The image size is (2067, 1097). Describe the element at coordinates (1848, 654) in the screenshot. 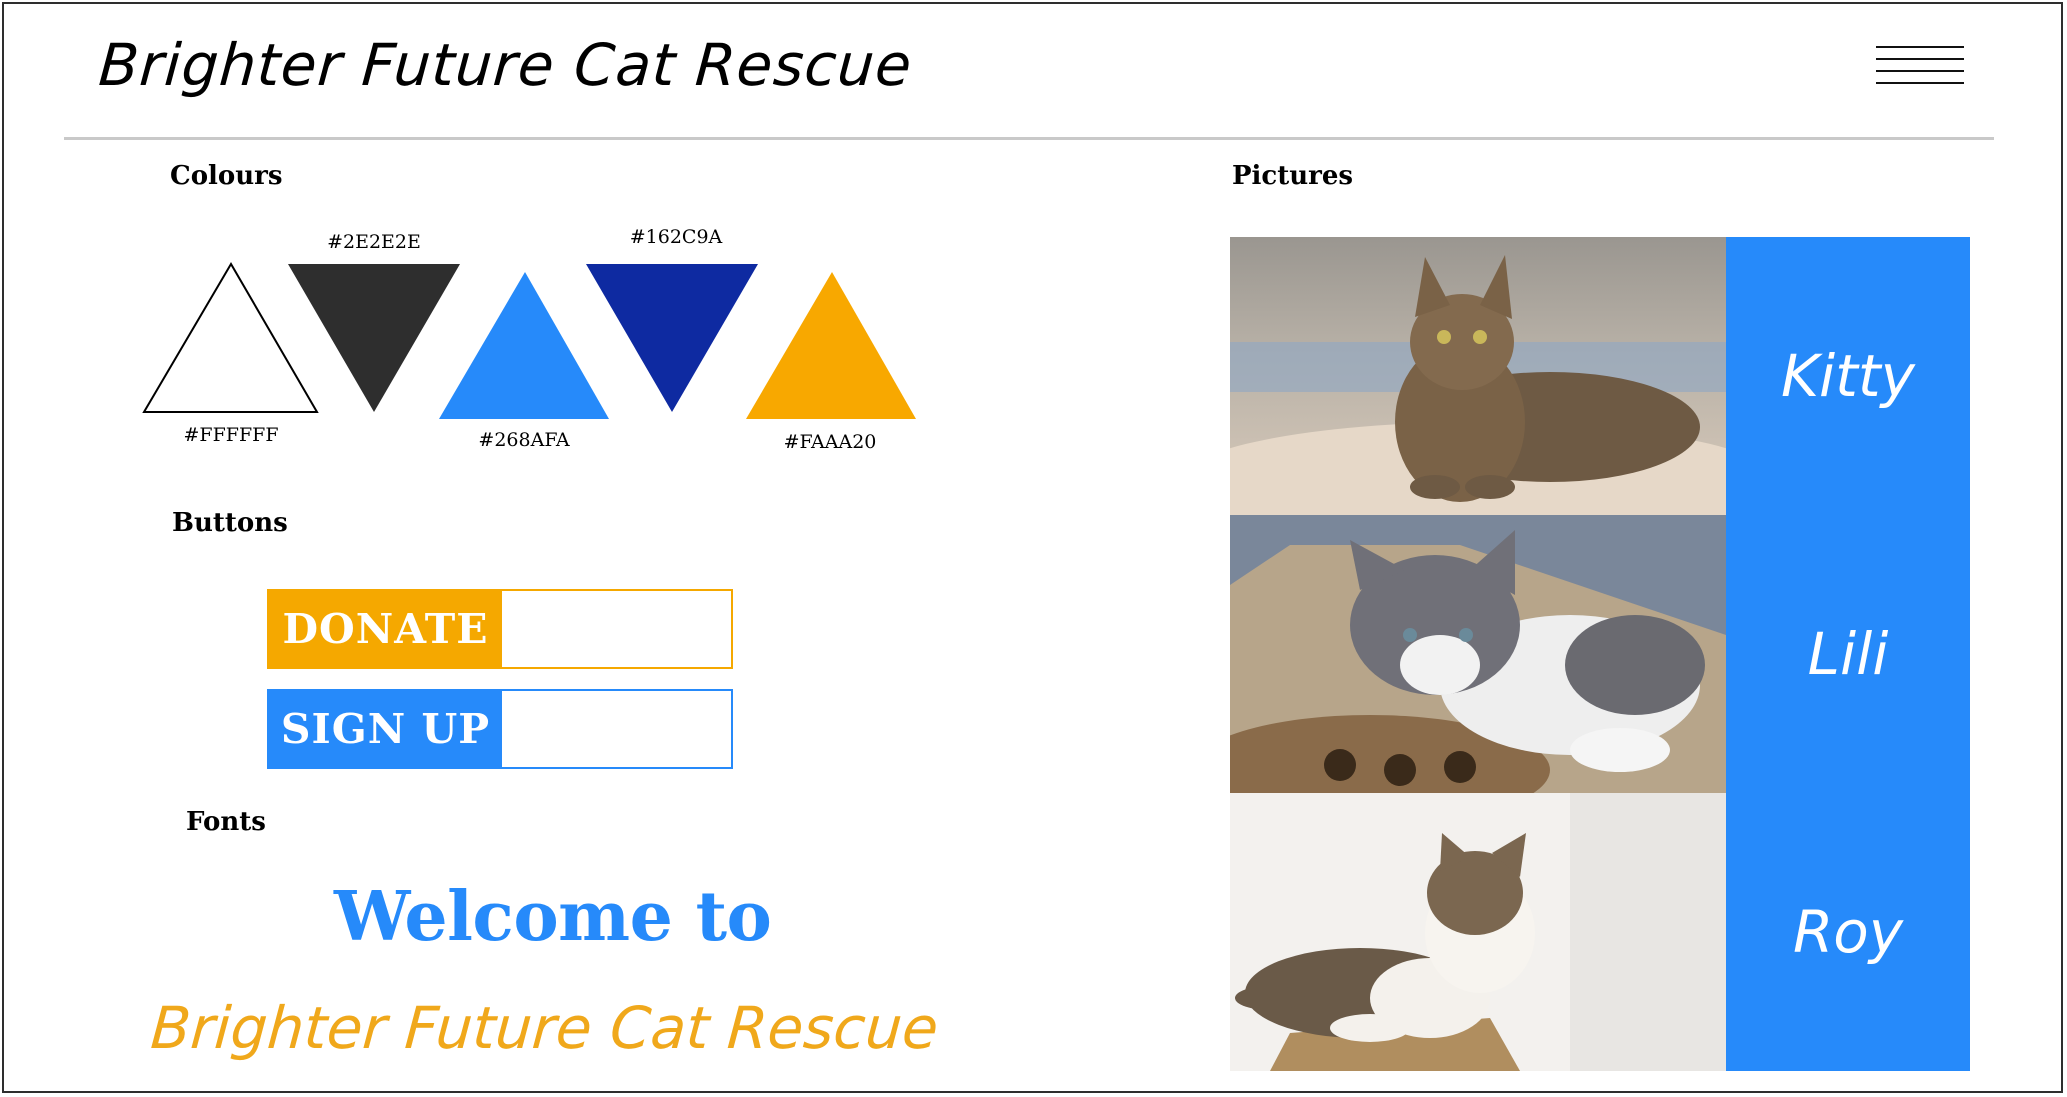

I see `cat-name-lili: Lili` at that location.